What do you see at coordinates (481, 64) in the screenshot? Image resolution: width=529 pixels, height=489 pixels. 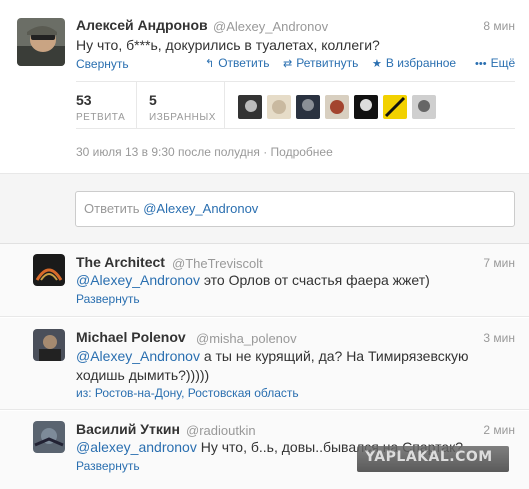 I see `more-icon: •••` at bounding box center [481, 64].